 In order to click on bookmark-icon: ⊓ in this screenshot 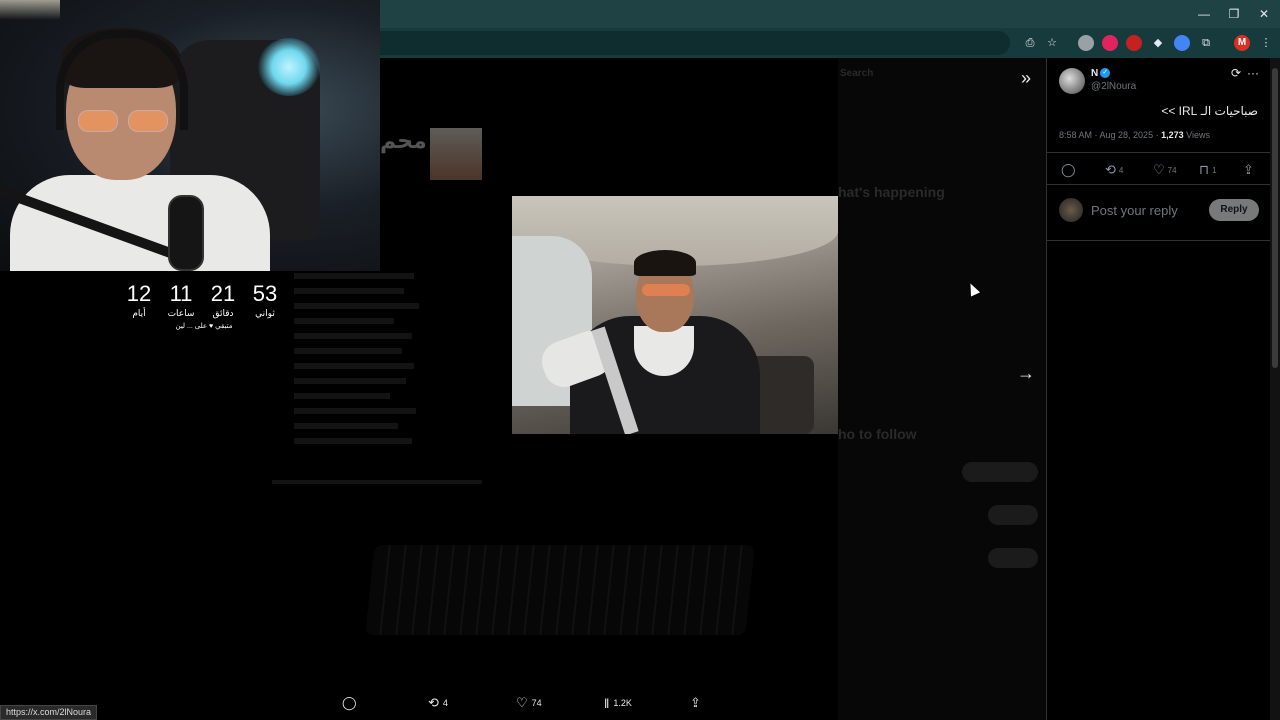, I will do `click(1204, 169)`.